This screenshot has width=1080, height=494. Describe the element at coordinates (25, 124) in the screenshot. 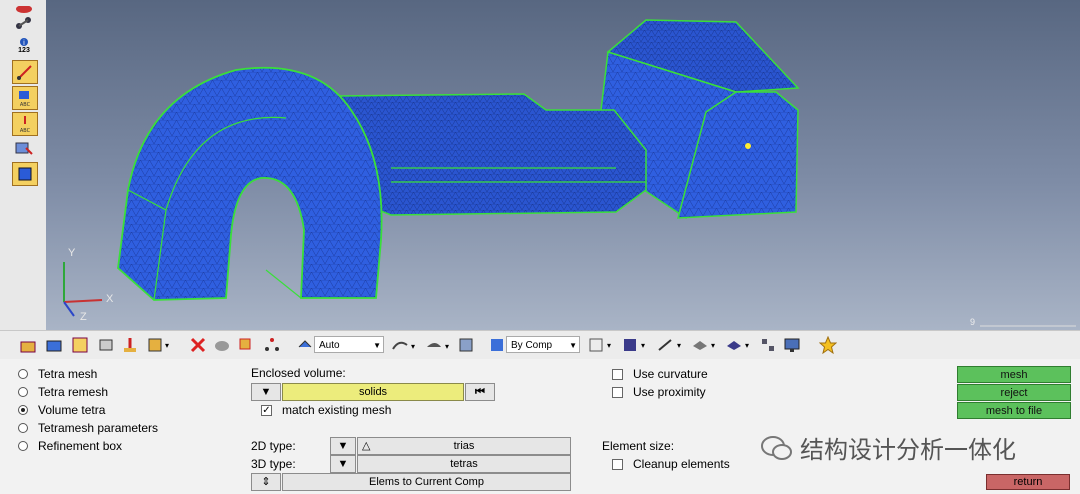

I see `node-label-icon: ABC` at that location.